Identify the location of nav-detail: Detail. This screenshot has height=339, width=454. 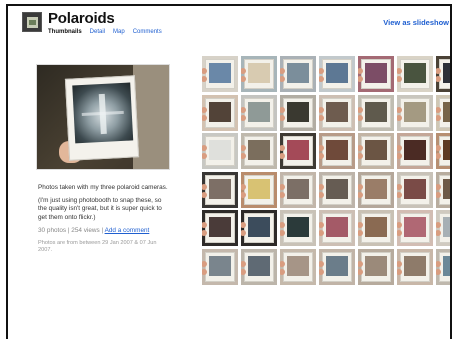
(97, 32).